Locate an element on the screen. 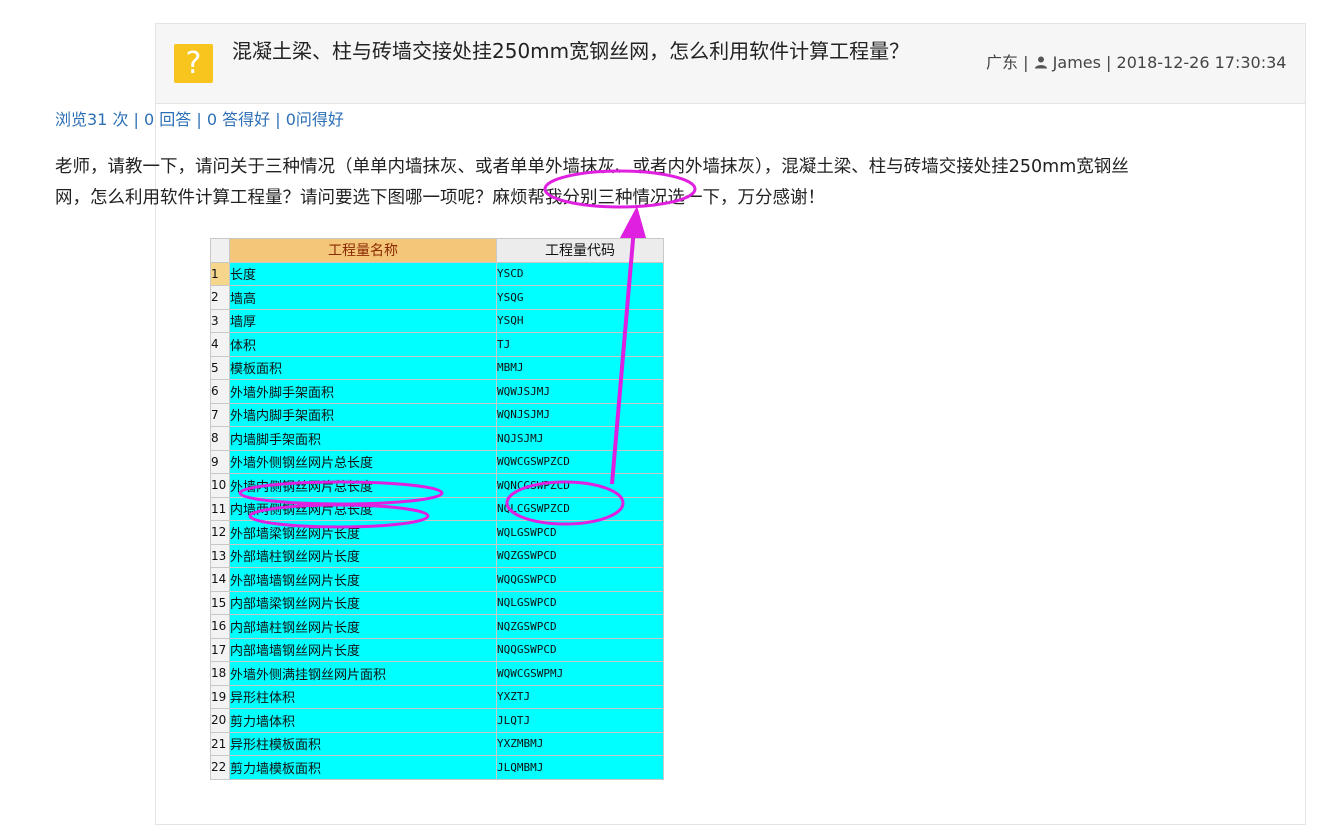  row-number: 17 is located at coordinates (220, 649).